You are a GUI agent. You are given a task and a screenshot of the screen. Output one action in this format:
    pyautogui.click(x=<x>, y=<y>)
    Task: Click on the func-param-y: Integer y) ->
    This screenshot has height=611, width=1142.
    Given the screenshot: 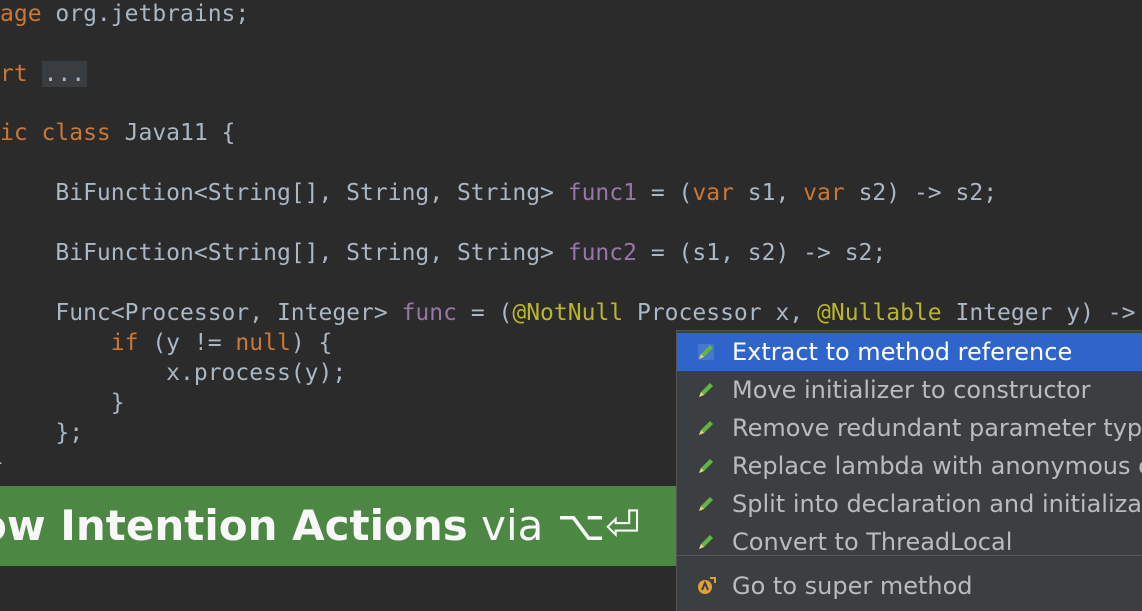 What is the action you would take?
    pyautogui.click(x=1038, y=313)
    